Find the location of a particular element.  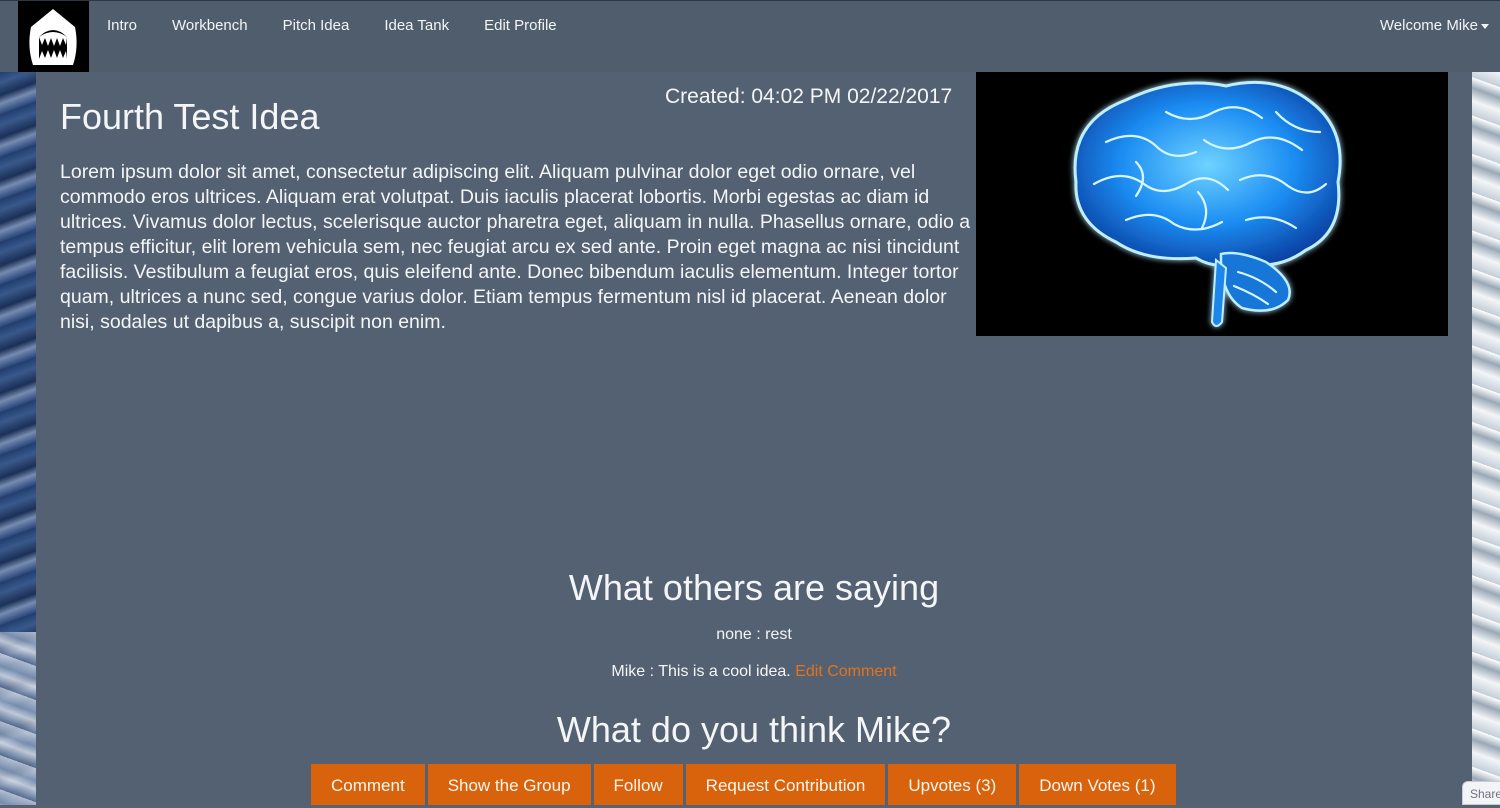

welcome-label: Welcome Mike is located at coordinates (1428, 25).